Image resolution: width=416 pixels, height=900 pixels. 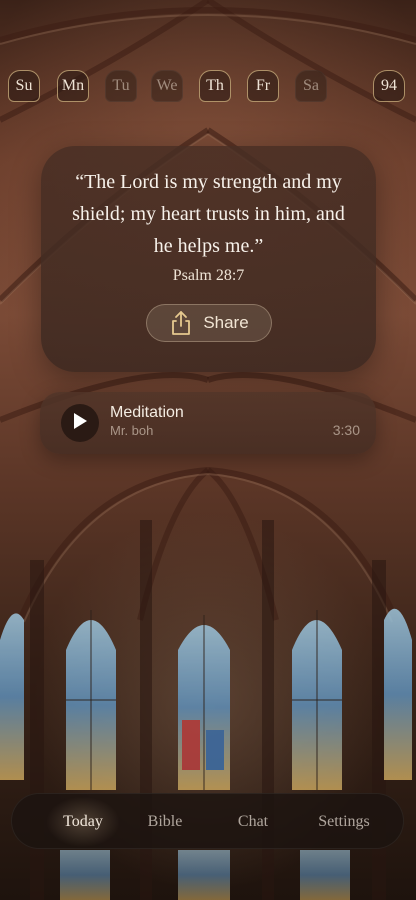 What do you see at coordinates (147, 412) in the screenshot?
I see `audio-title: Meditation` at bounding box center [147, 412].